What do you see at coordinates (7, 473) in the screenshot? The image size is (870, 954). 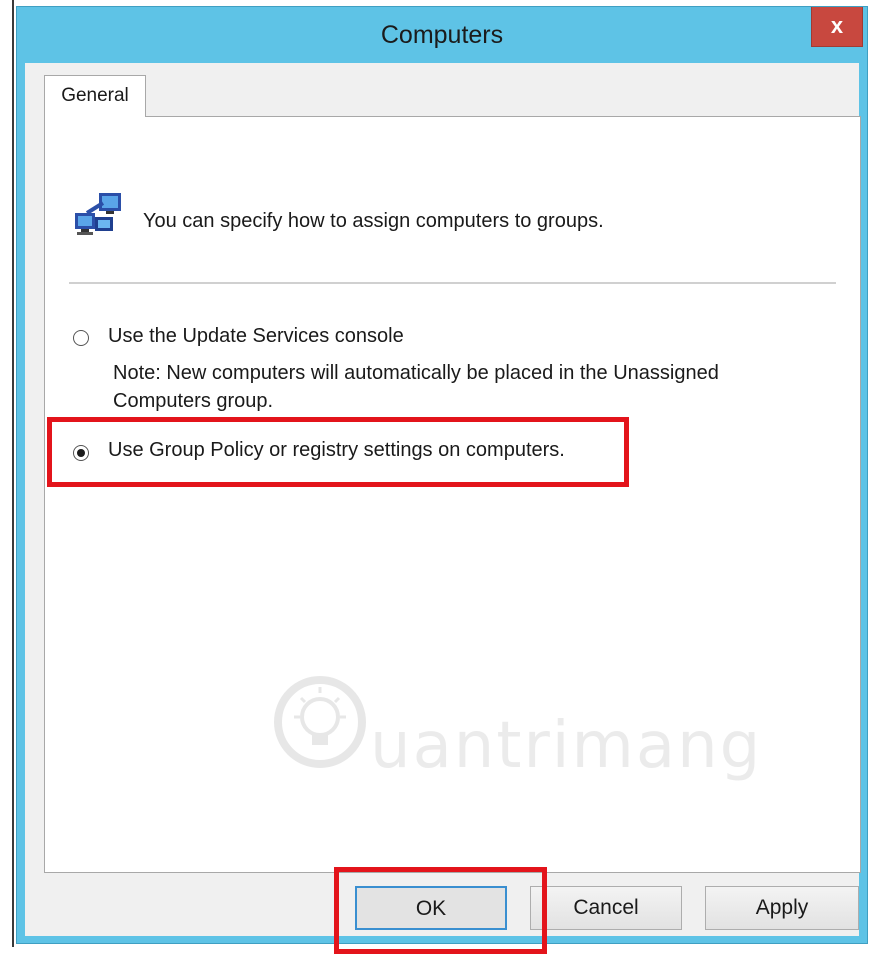 I see `background-window-edge` at bounding box center [7, 473].